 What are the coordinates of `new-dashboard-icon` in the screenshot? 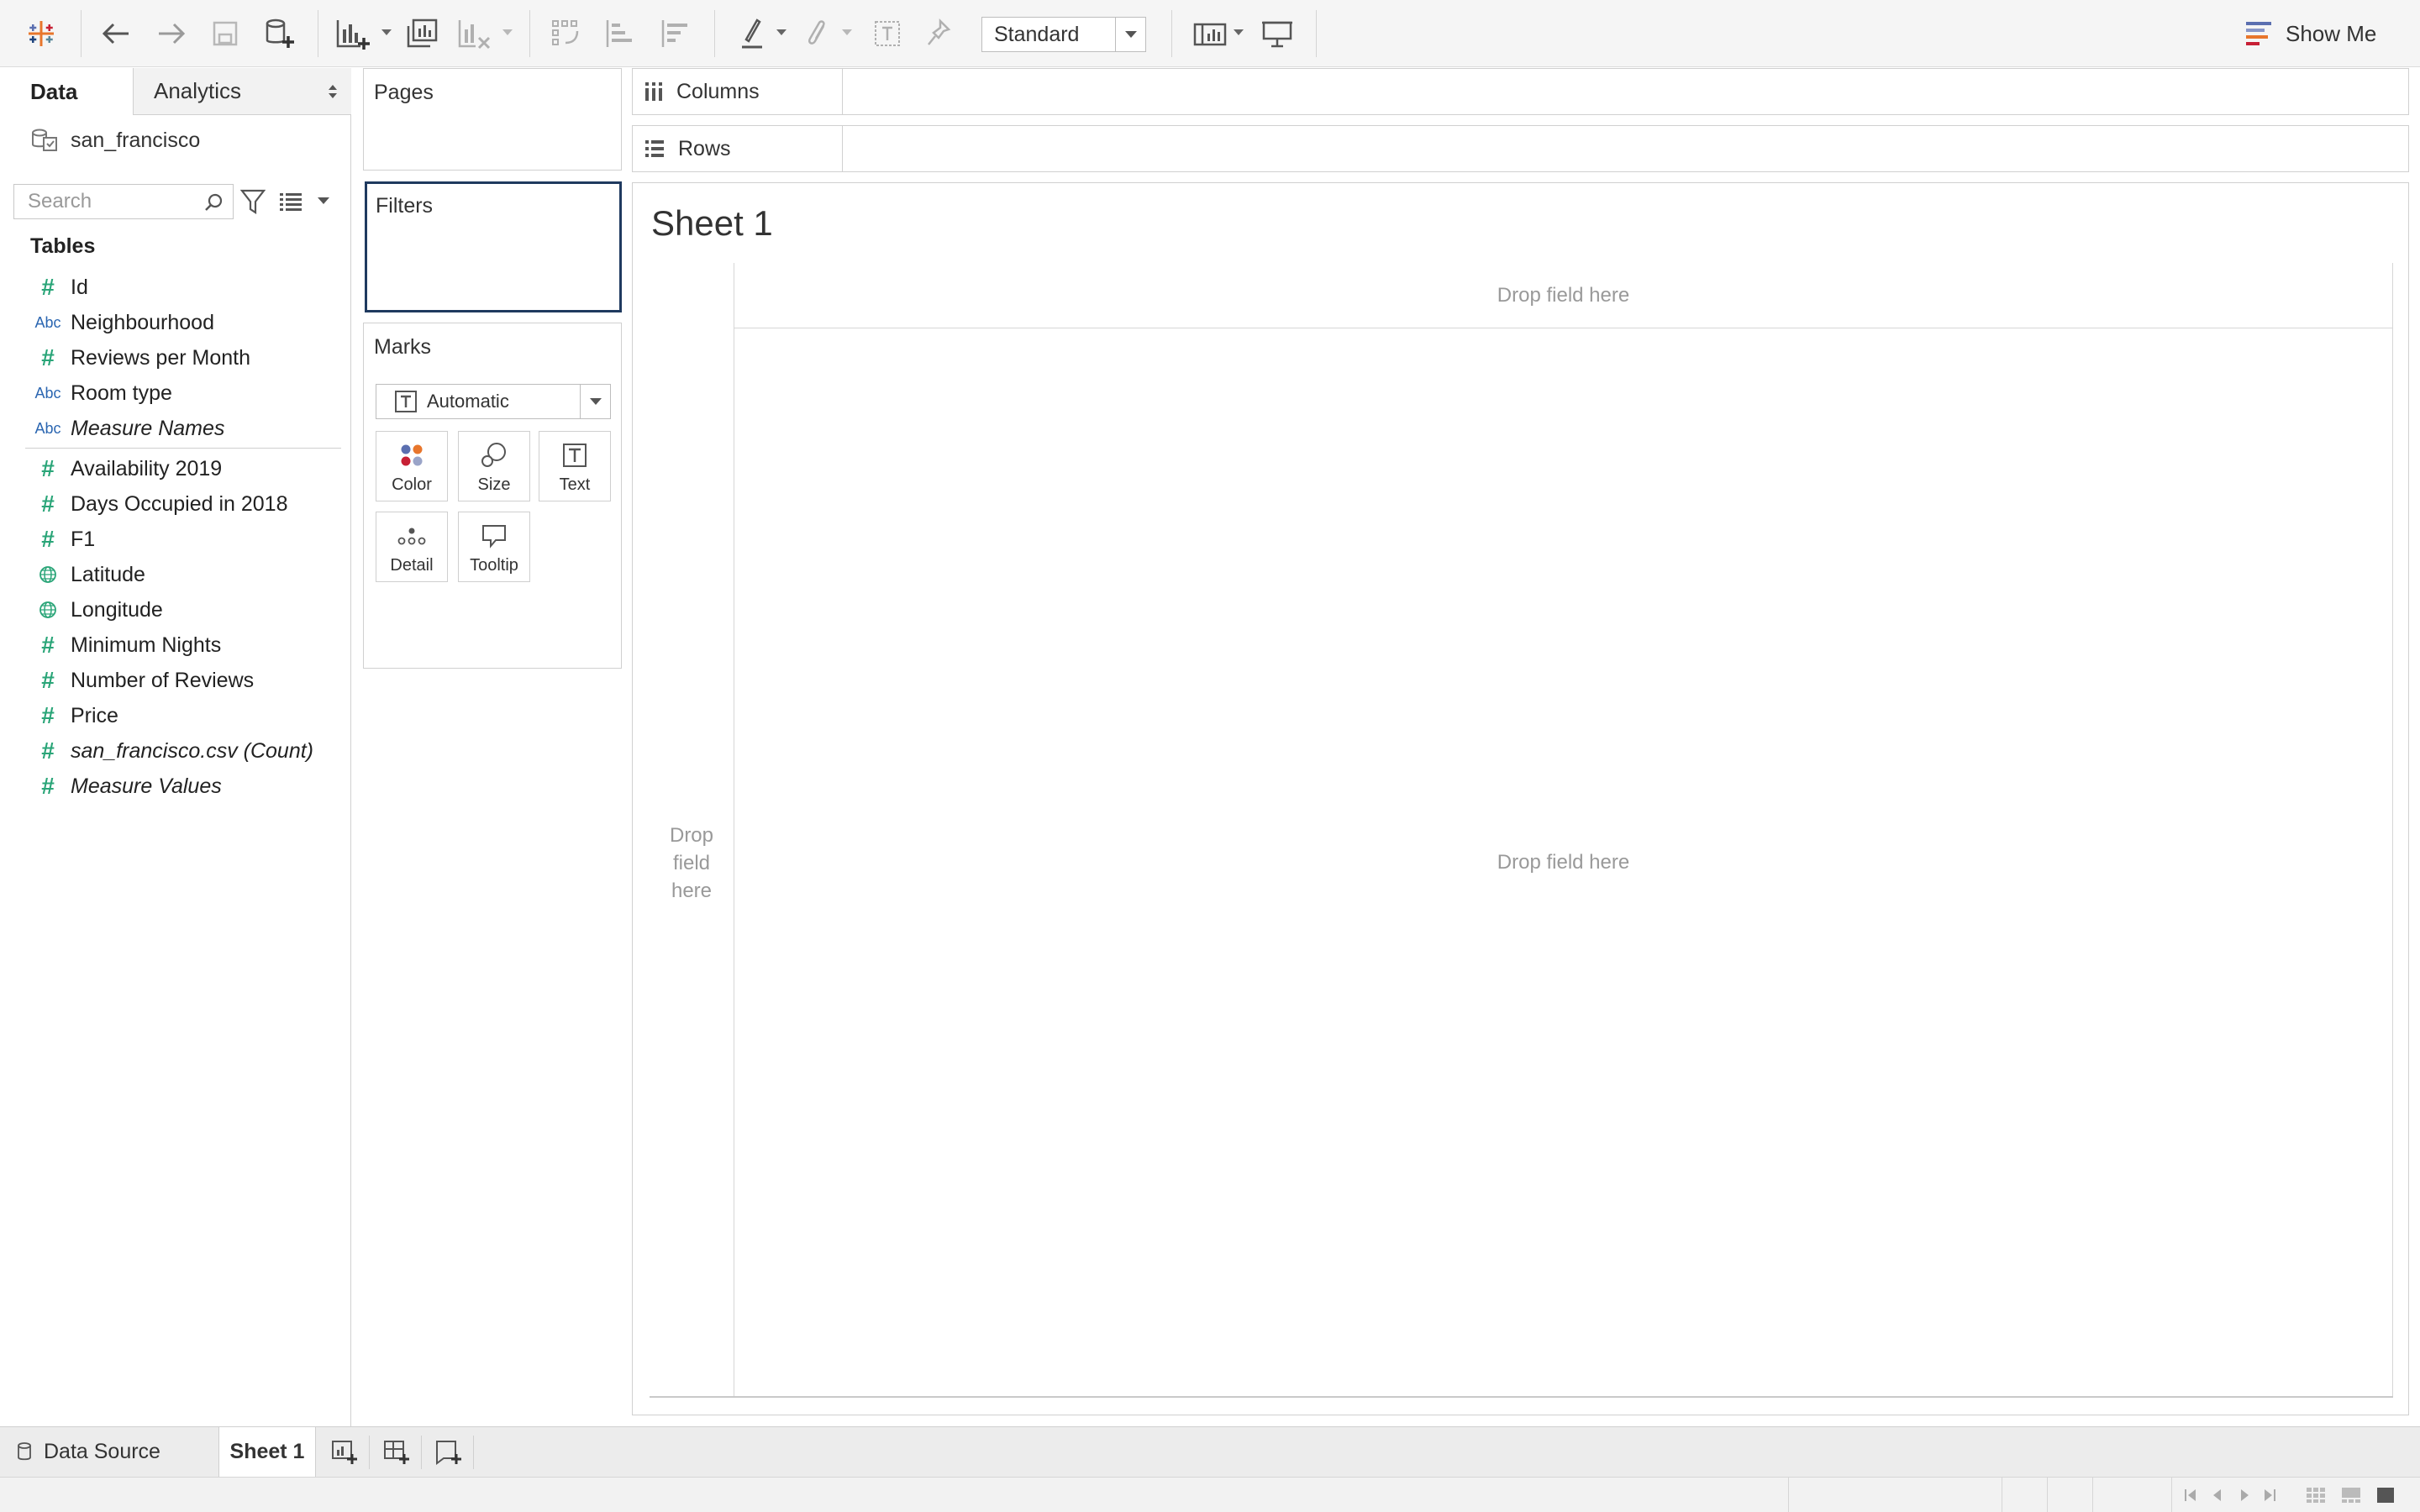 It's located at (396, 1452).